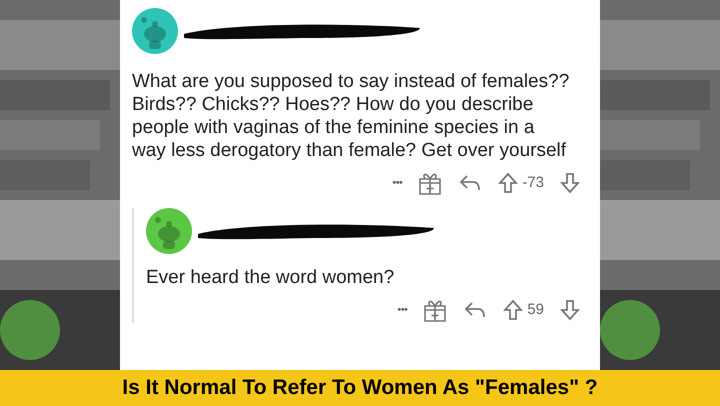  Describe the element at coordinates (535, 310) in the screenshot. I see `vote-count: 59` at that location.